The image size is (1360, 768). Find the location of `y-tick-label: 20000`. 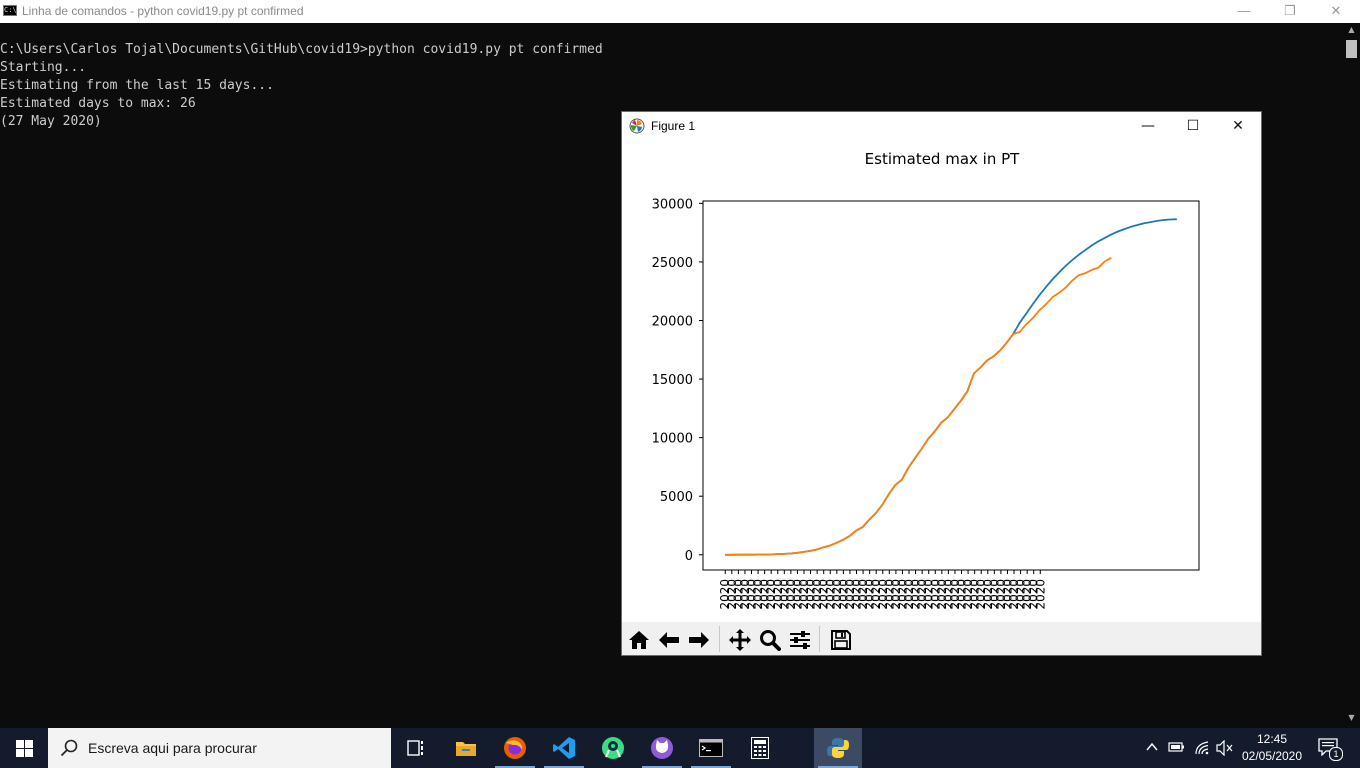

y-tick-label: 20000 is located at coordinates (672, 321).